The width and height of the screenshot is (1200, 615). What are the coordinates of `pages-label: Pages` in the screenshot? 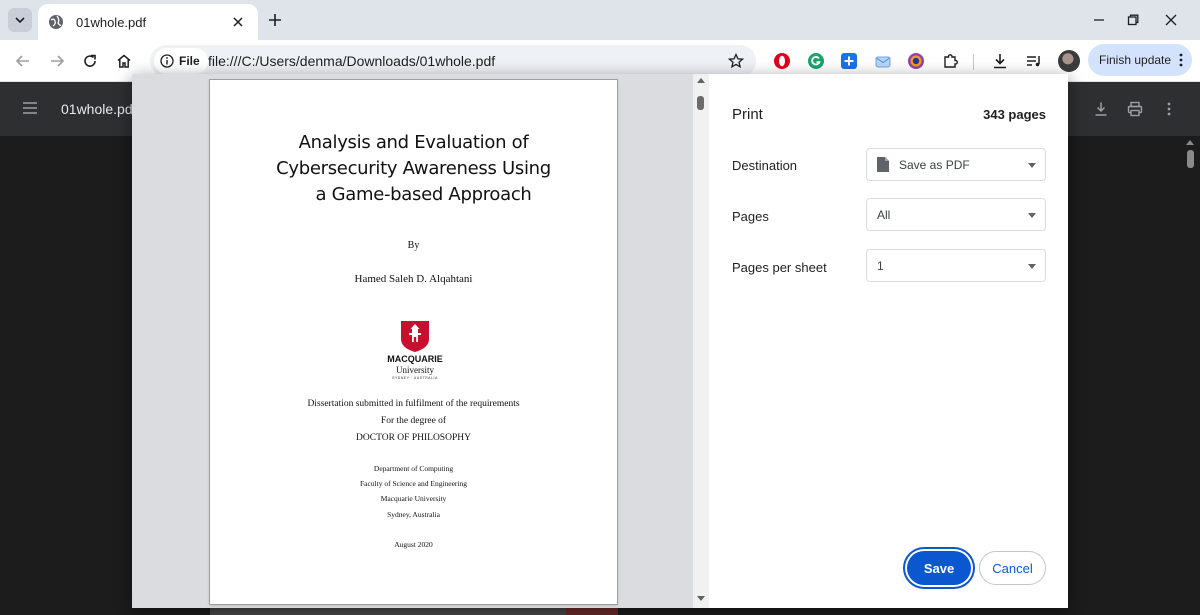 It's located at (750, 216).